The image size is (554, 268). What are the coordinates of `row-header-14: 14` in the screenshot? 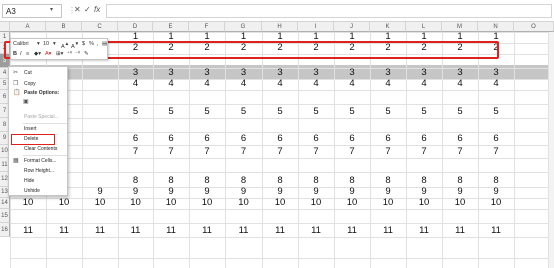 It's located at (5, 203).